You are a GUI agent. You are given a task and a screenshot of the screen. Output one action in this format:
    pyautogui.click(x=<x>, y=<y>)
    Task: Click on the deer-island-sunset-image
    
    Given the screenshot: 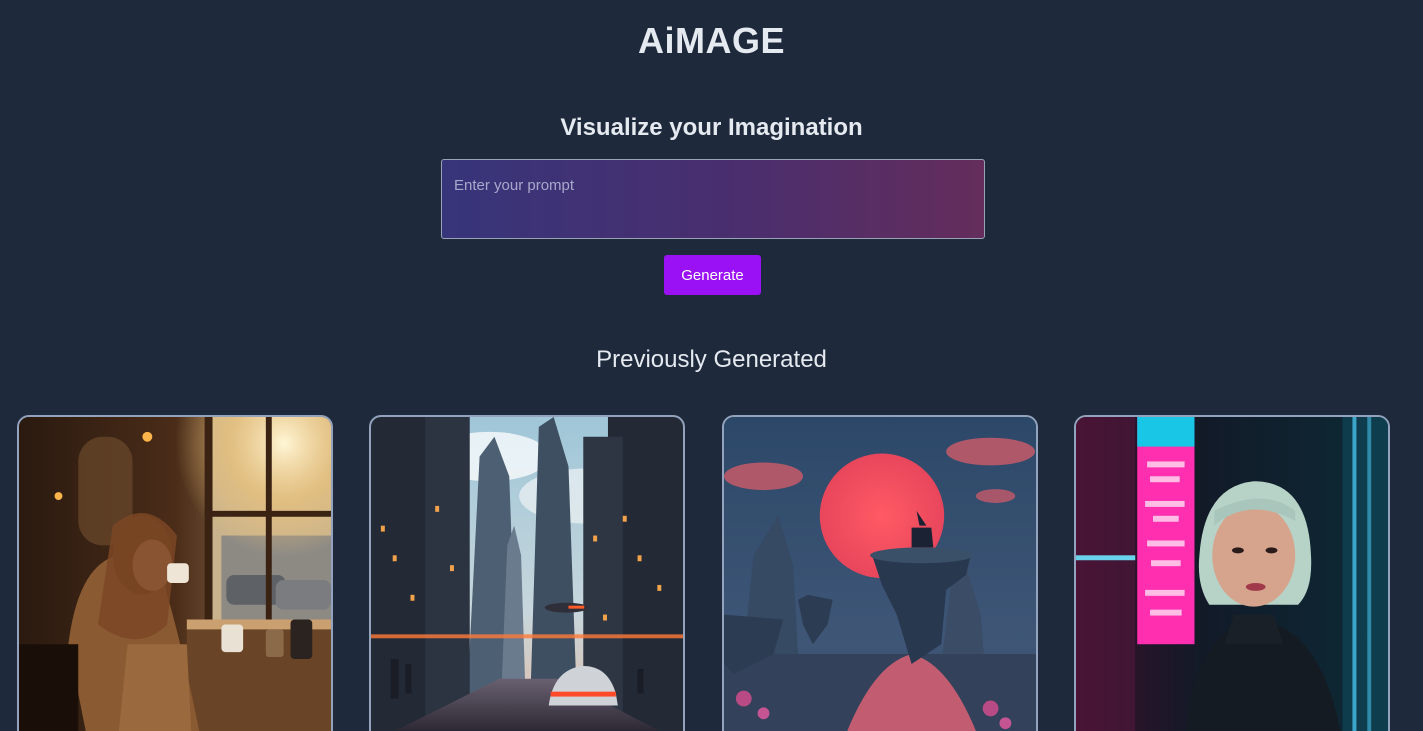 What is the action you would take?
    pyautogui.click(x=880, y=574)
    